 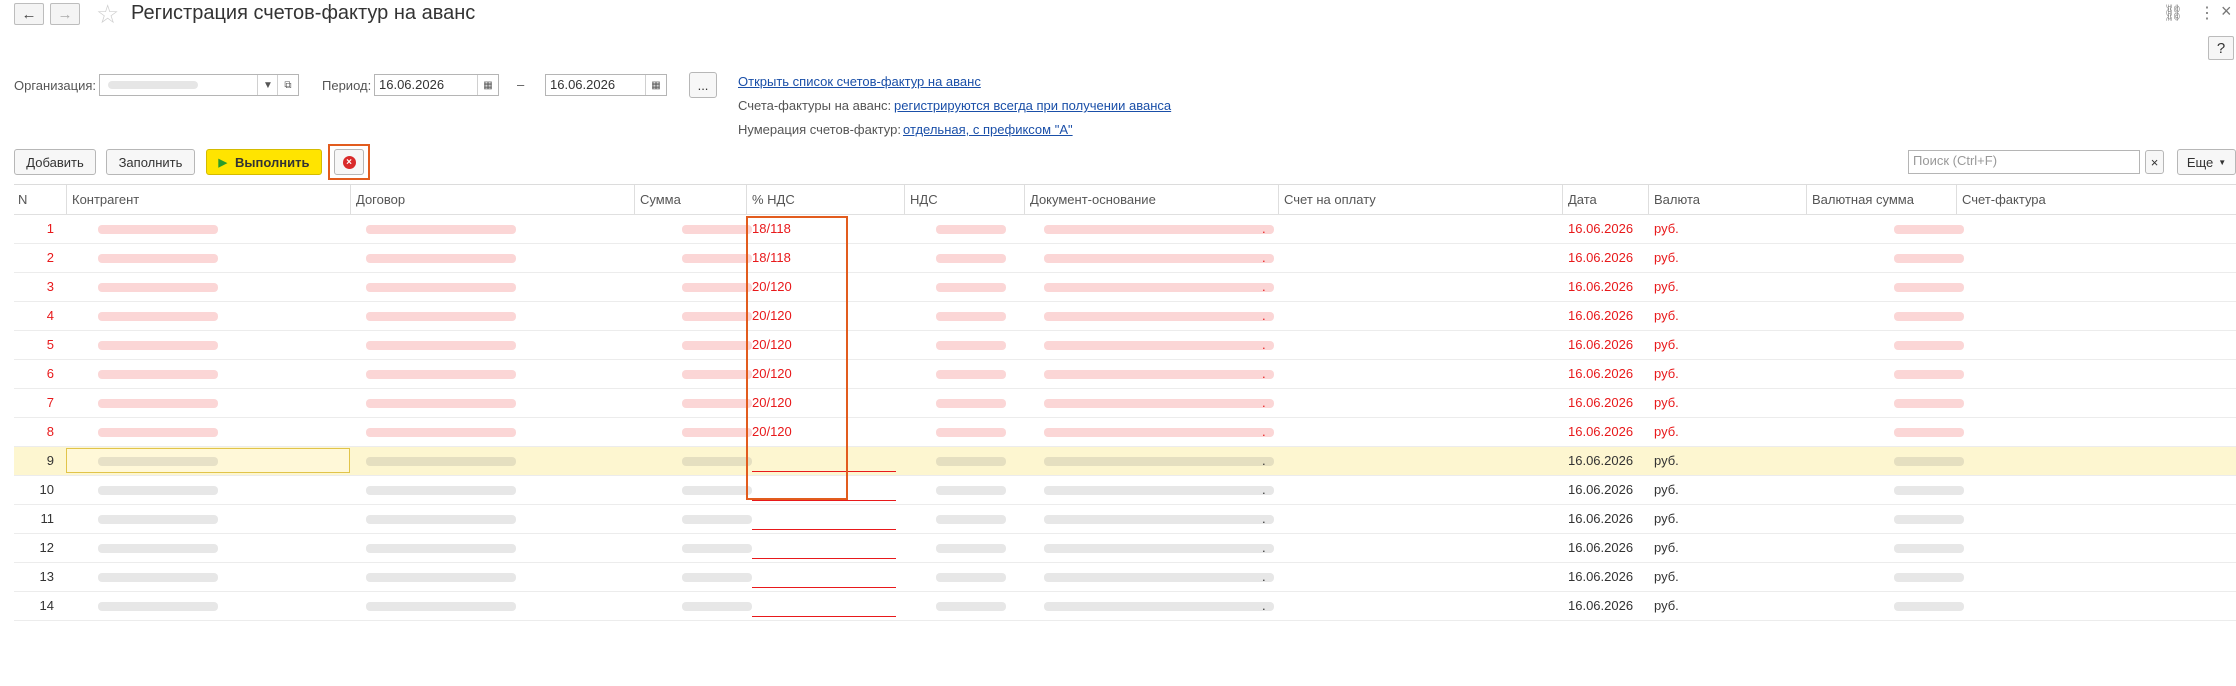 What do you see at coordinates (2024, 162) in the screenshot?
I see `search-input: Поиск (Ctrl+F)` at bounding box center [2024, 162].